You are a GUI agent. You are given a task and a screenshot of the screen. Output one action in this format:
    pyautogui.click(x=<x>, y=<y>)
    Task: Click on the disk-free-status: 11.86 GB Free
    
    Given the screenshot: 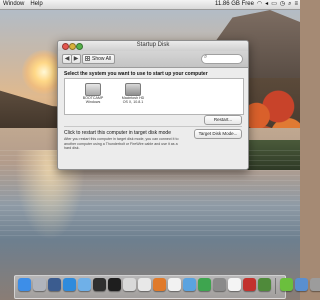 What is the action you would take?
    pyautogui.click(x=234, y=4)
    